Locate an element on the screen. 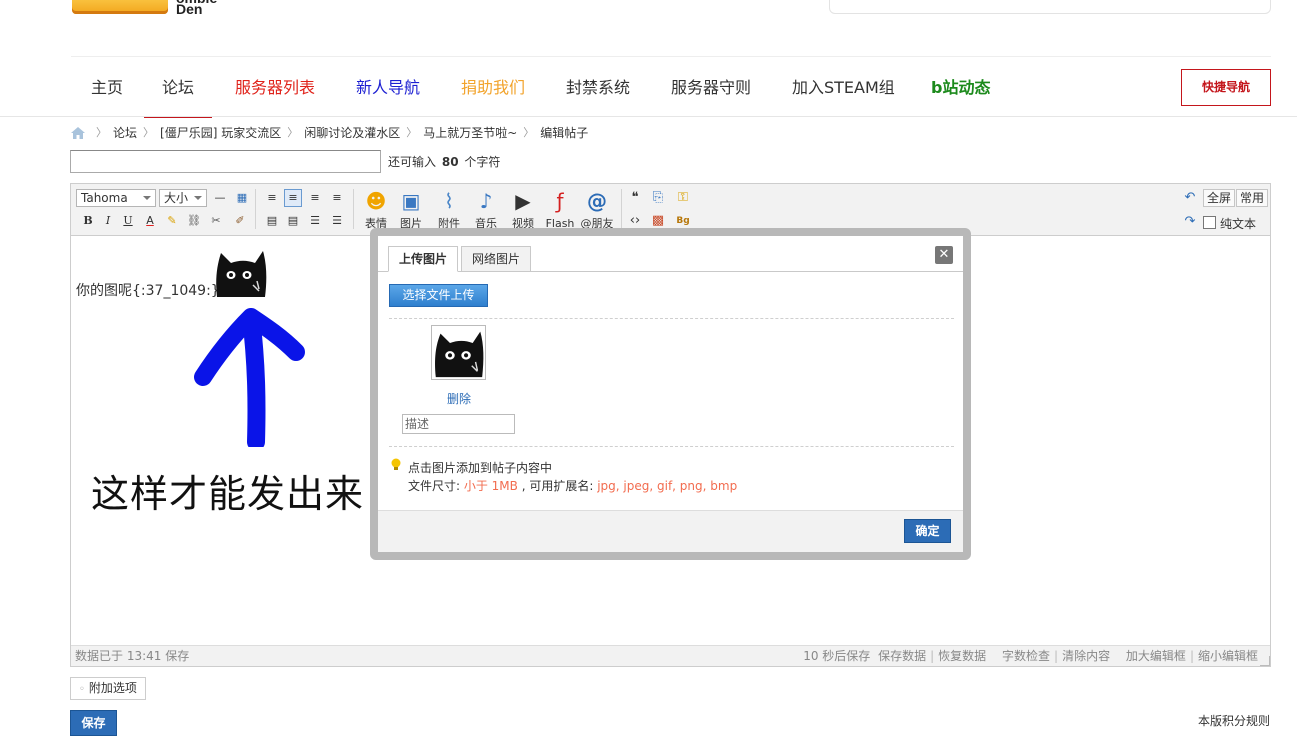 The width and height of the screenshot is (1297, 739). clear-content-link: 清除内容 is located at coordinates (1086, 656).